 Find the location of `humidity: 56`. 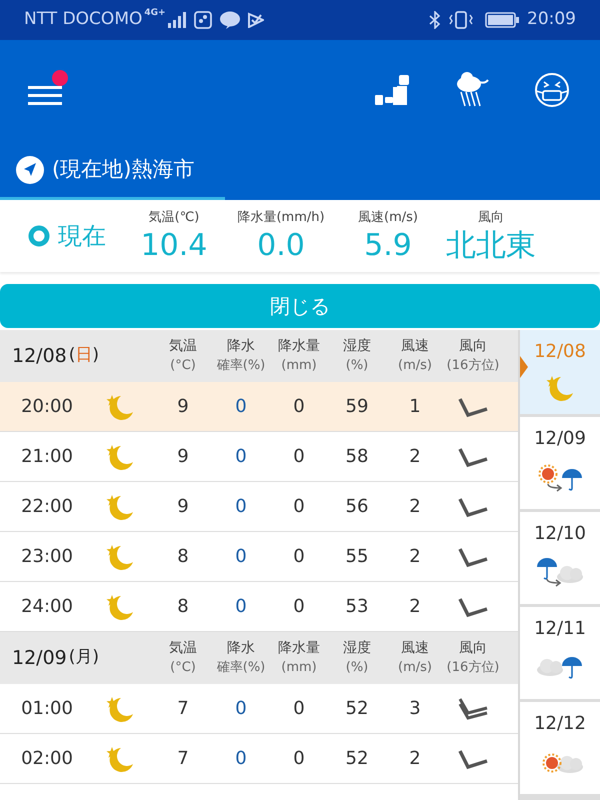

humidity: 56 is located at coordinates (357, 507).